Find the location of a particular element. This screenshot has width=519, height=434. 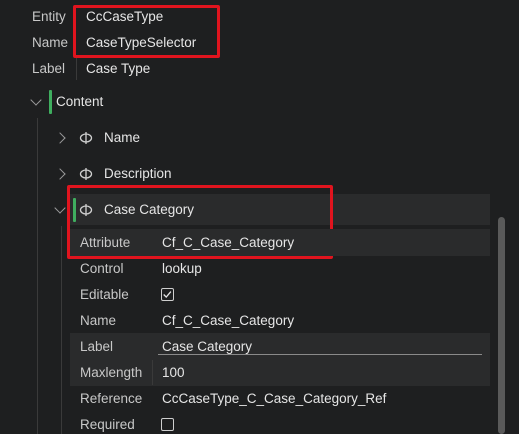

reference-label: Reference is located at coordinates (111, 398).